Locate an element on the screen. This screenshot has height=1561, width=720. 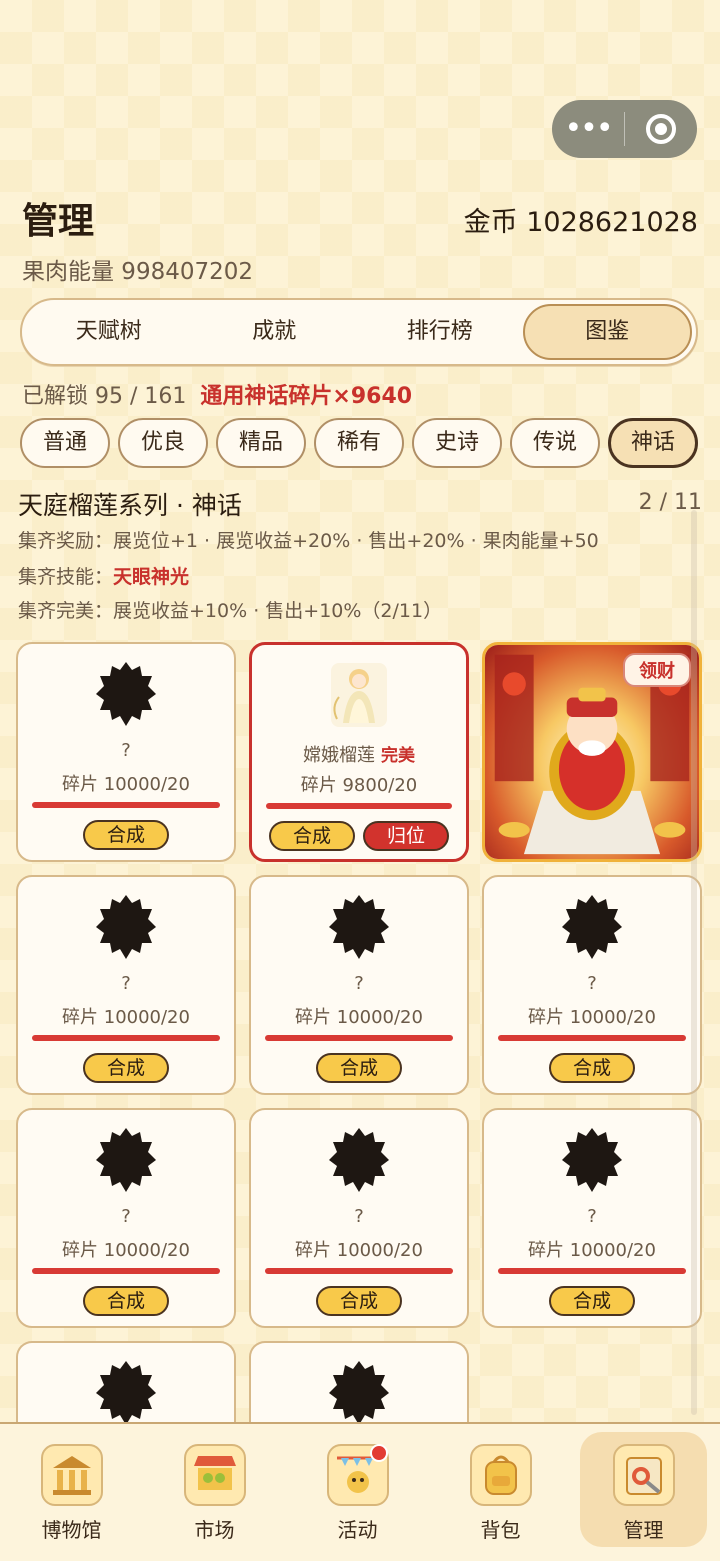
rarity-chip-rare: 稀有 is located at coordinates (359, 443).